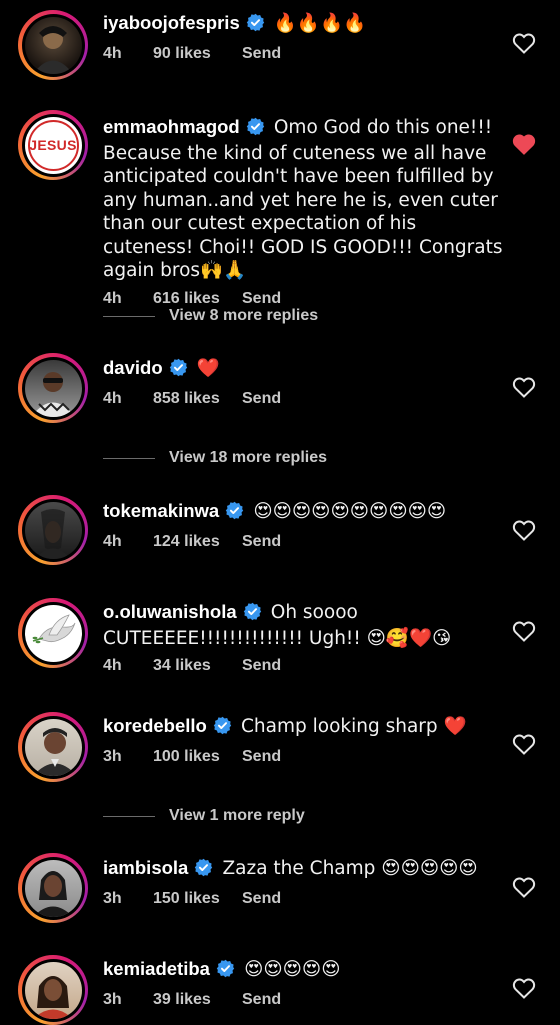 Image resolution: width=560 pixels, height=1025 pixels. I want to click on comment-text: kemiadetiba 😍😍😍😍😍, so click(303, 971).